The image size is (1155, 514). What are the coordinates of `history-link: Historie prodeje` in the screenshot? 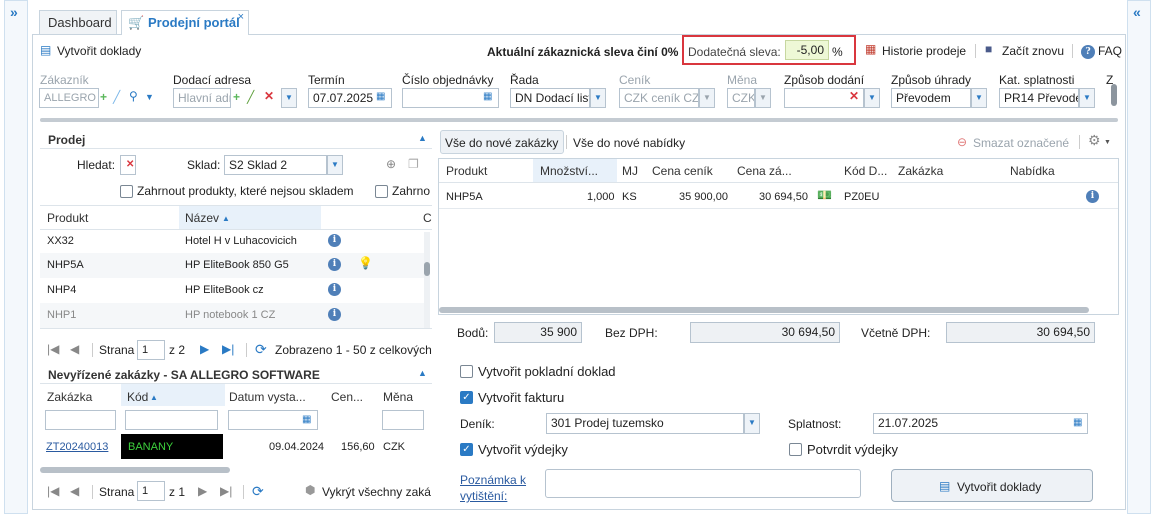 It's located at (924, 51).